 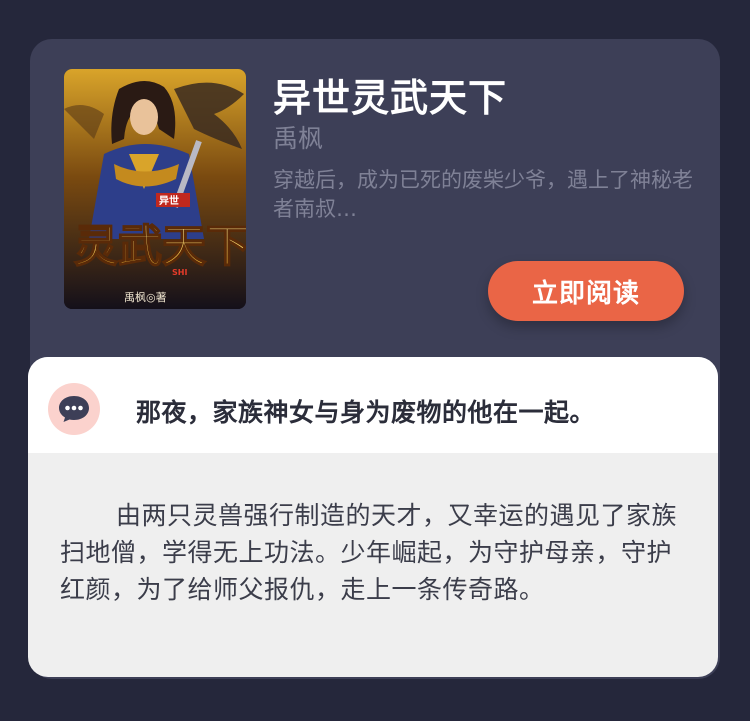 What do you see at coordinates (179, 272) in the screenshot?
I see `cover-subtitle: SHI` at bounding box center [179, 272].